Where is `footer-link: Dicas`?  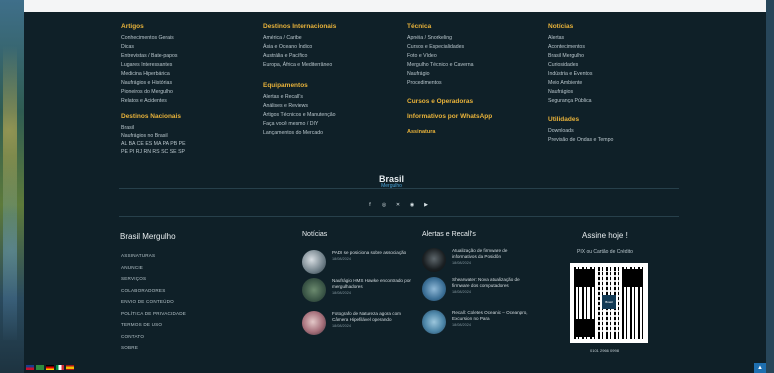 footer-link: Dicas is located at coordinates (153, 47).